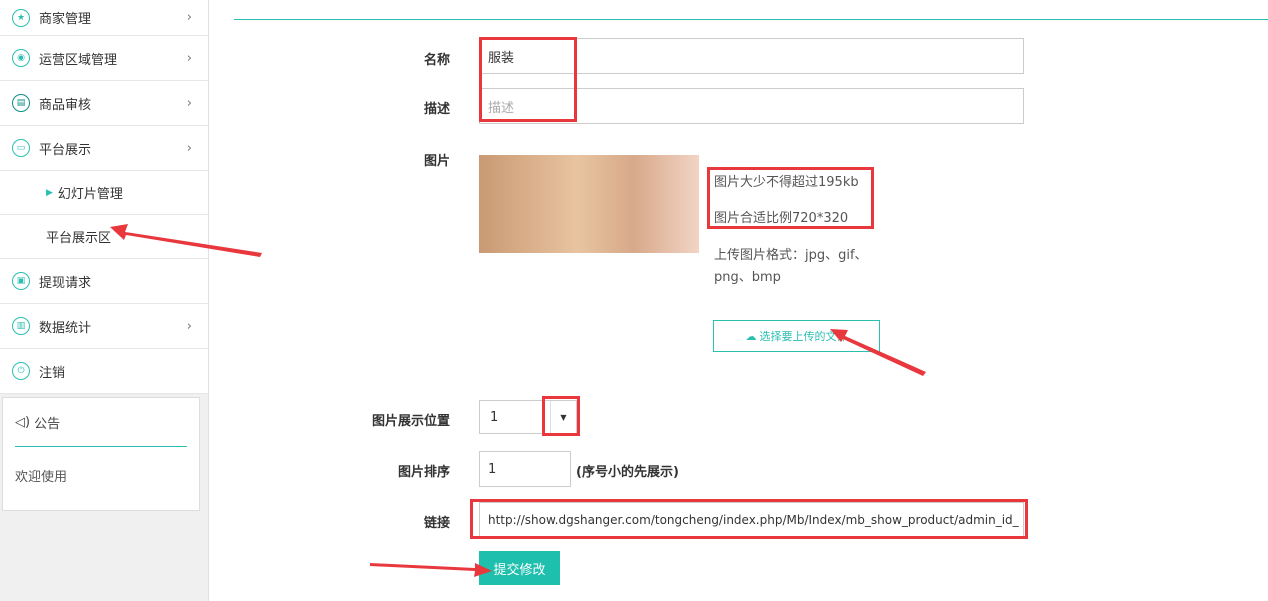 The image size is (1268, 601). What do you see at coordinates (751, 336) in the screenshot?
I see `cloud-upload-icon: ☁` at bounding box center [751, 336].